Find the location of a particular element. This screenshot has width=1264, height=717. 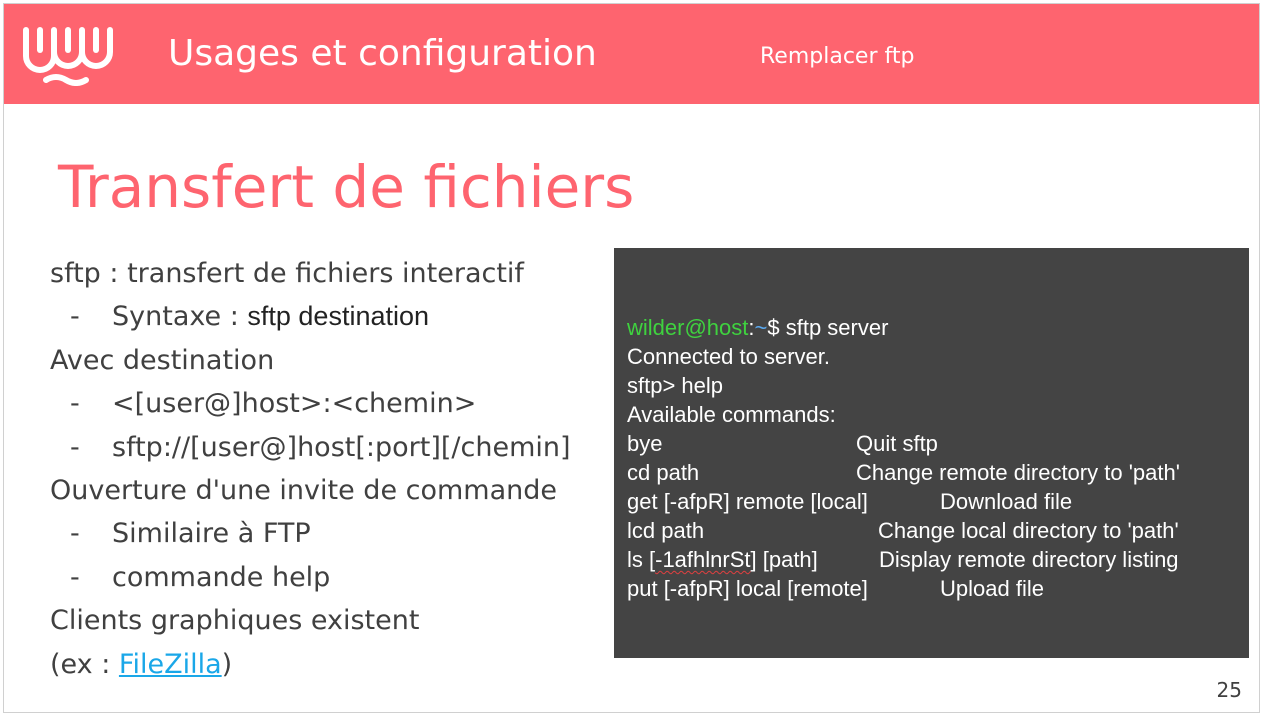

sub-bullet-item: - <[user@]host>:<chemin> is located at coordinates (330, 403).